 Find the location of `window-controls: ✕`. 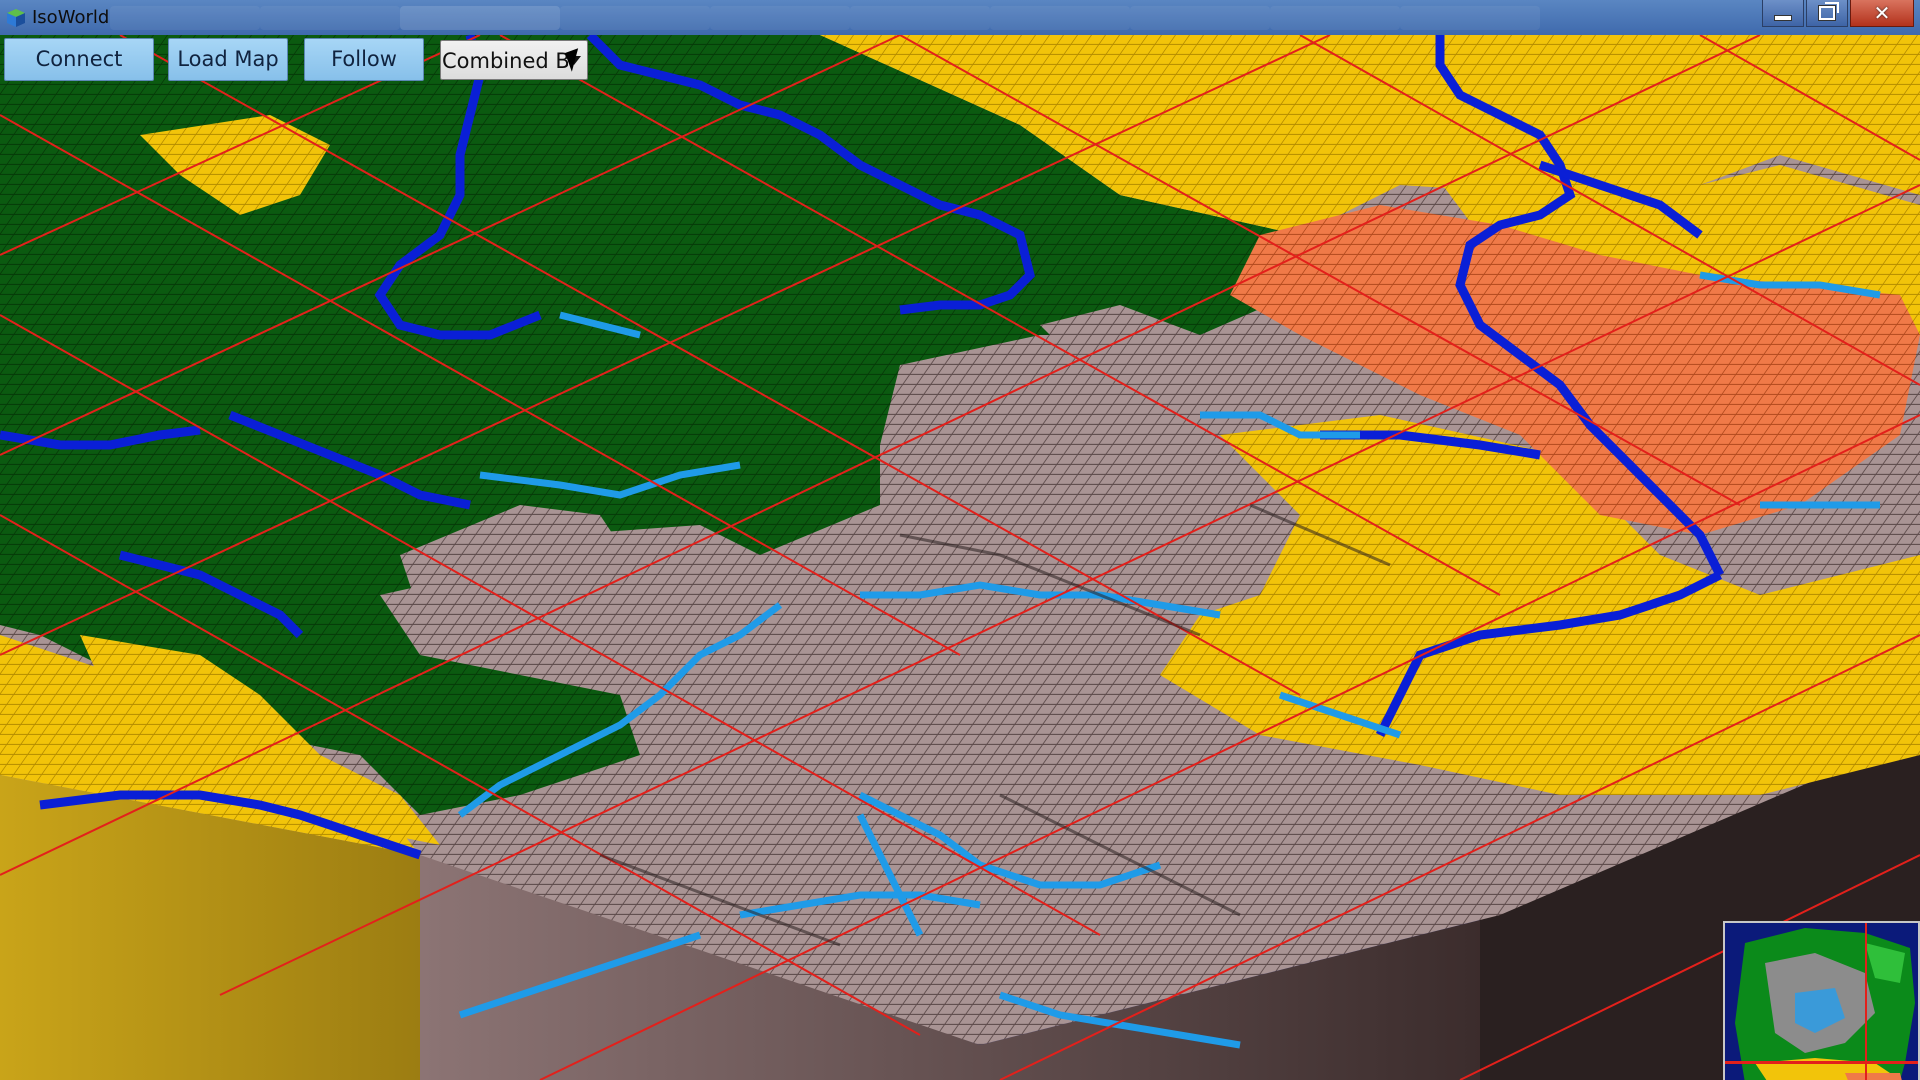

window-controls: ✕ is located at coordinates (1837, 14).